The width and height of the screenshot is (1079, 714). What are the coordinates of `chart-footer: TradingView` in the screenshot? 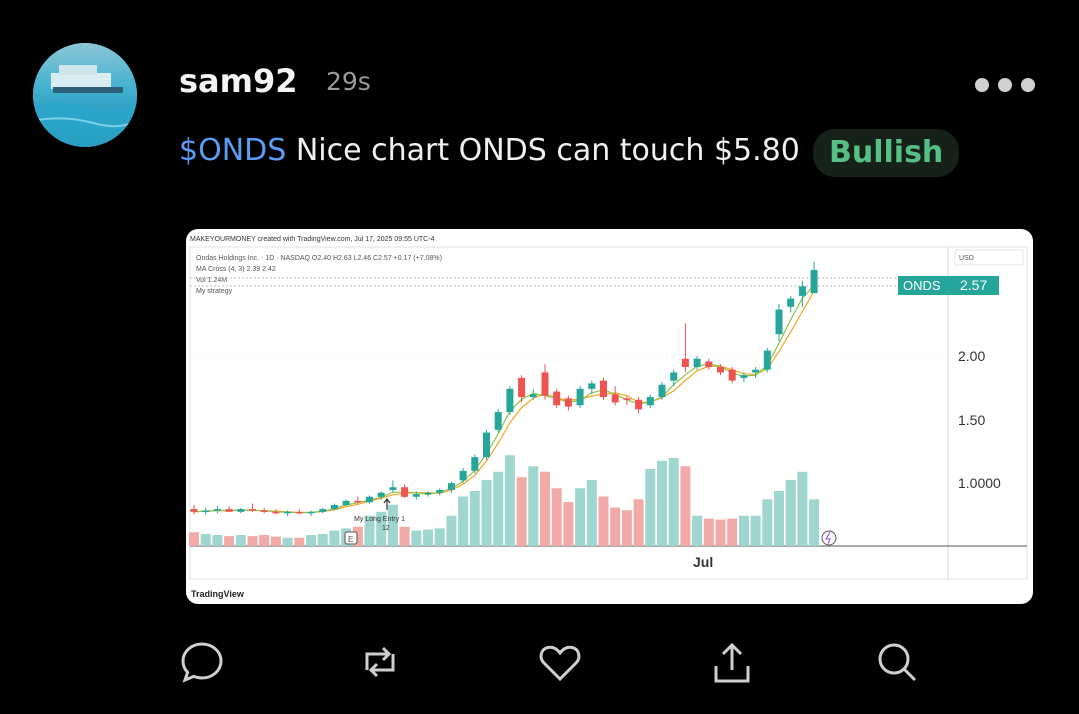 It's located at (218, 594).